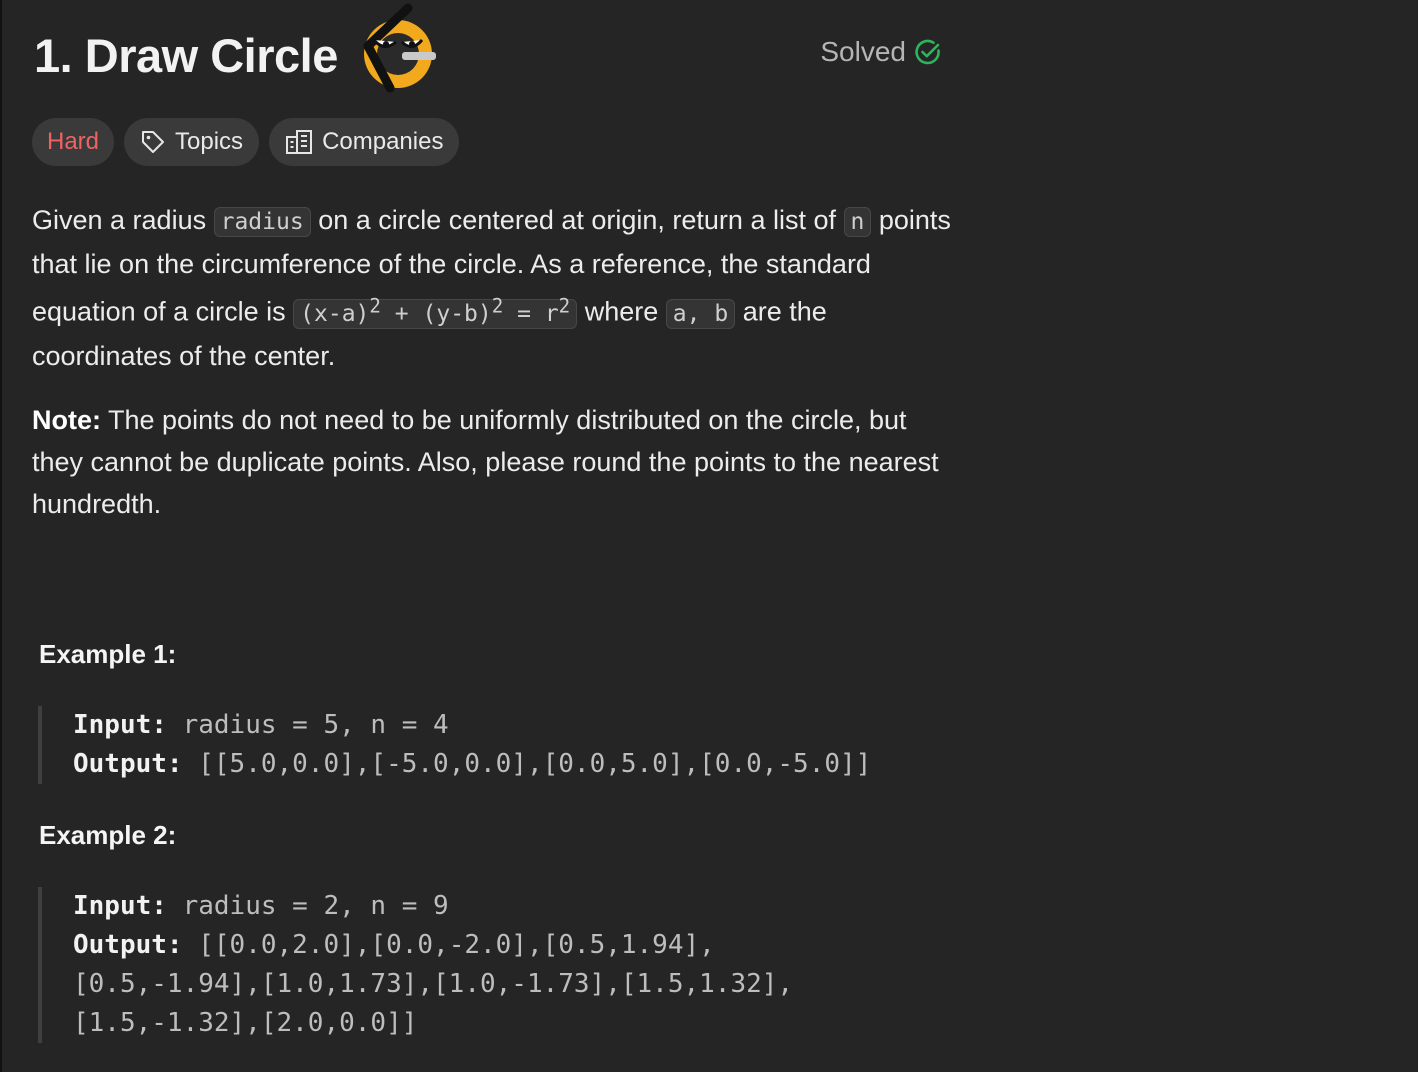 The image size is (1418, 1072). I want to click on difficulty-badge: Hard, so click(73, 142).